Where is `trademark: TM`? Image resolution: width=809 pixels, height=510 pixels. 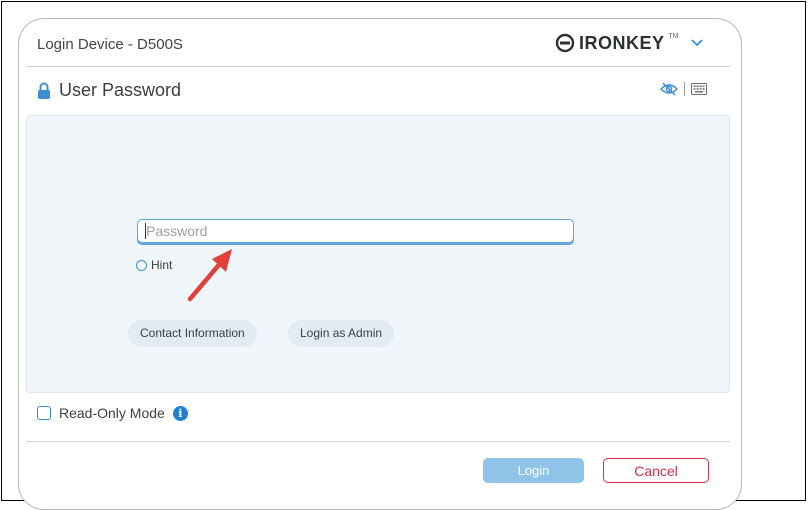
trademark: TM is located at coordinates (673, 36).